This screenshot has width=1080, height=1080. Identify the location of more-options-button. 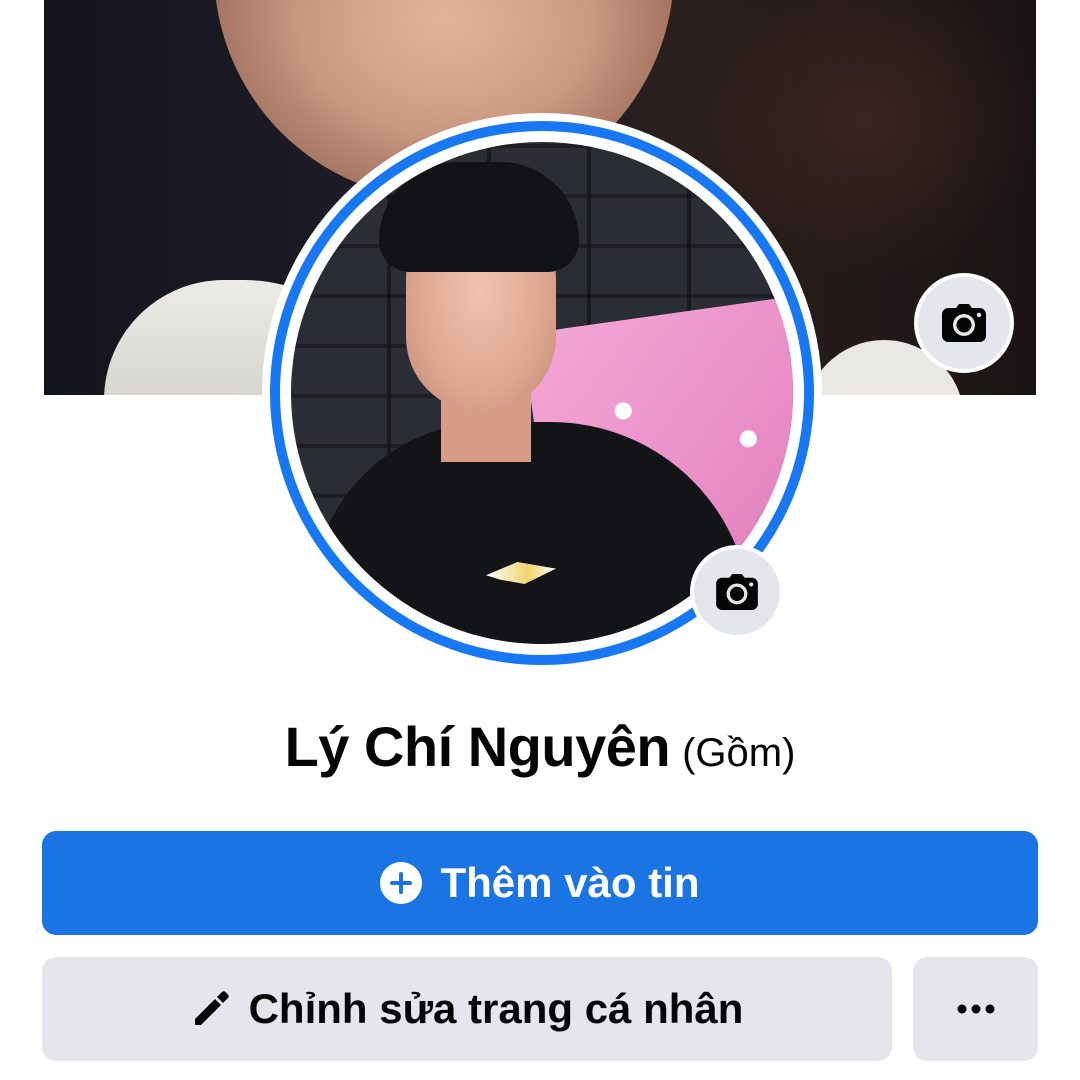
(975, 1009).